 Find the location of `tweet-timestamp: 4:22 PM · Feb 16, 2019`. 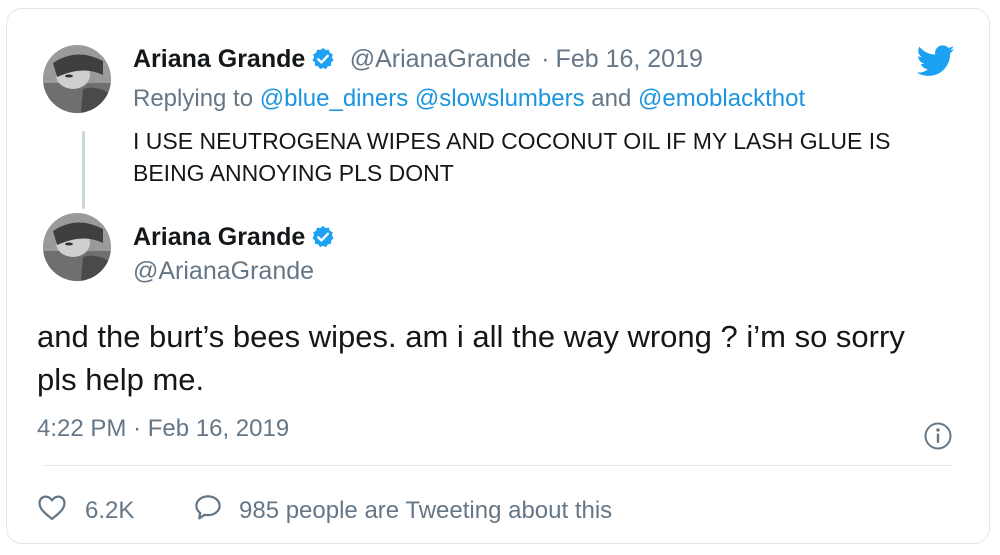

tweet-timestamp: 4:22 PM · Feb 16, 2019 is located at coordinates (163, 429).